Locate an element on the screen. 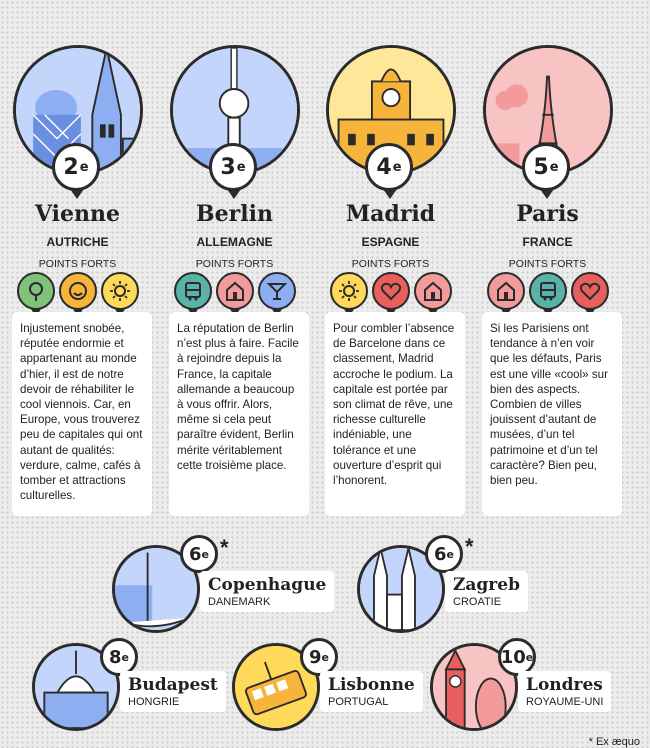 This screenshot has width=650, height=748. country-name: DANEMARK is located at coordinates (239, 602).